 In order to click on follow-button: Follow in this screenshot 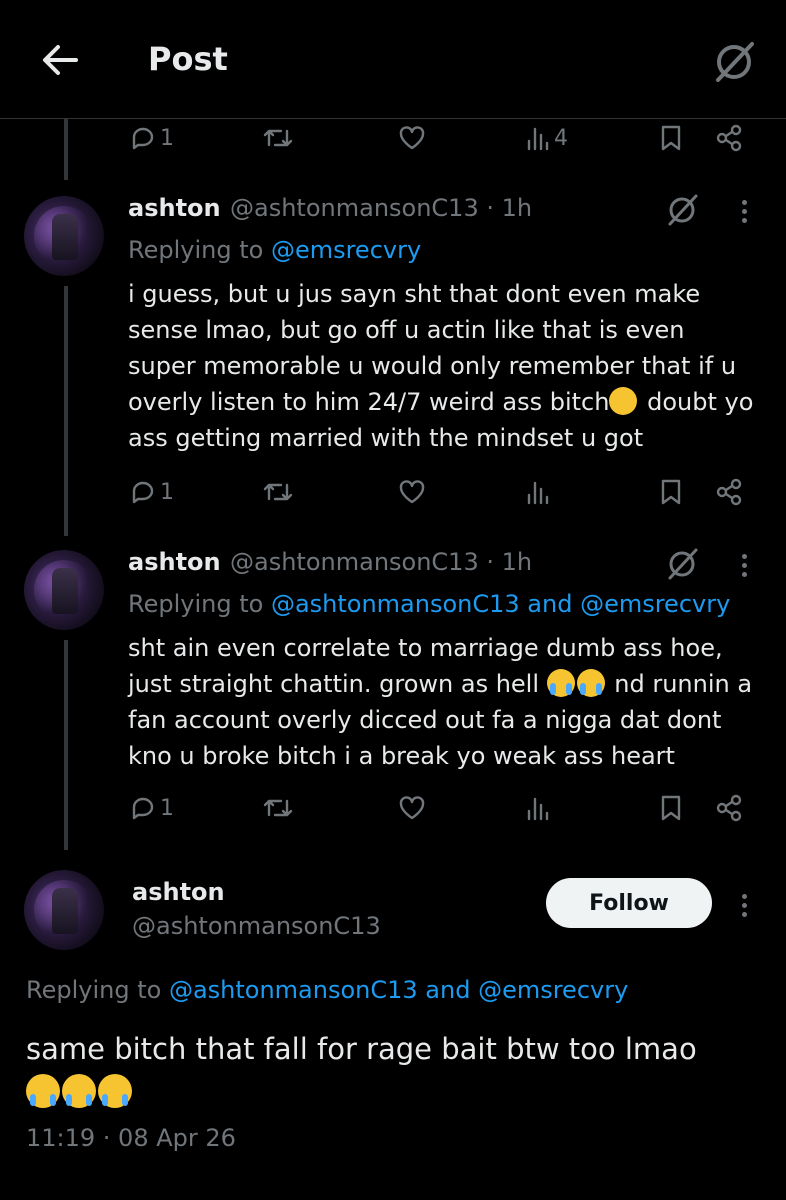, I will do `click(629, 903)`.